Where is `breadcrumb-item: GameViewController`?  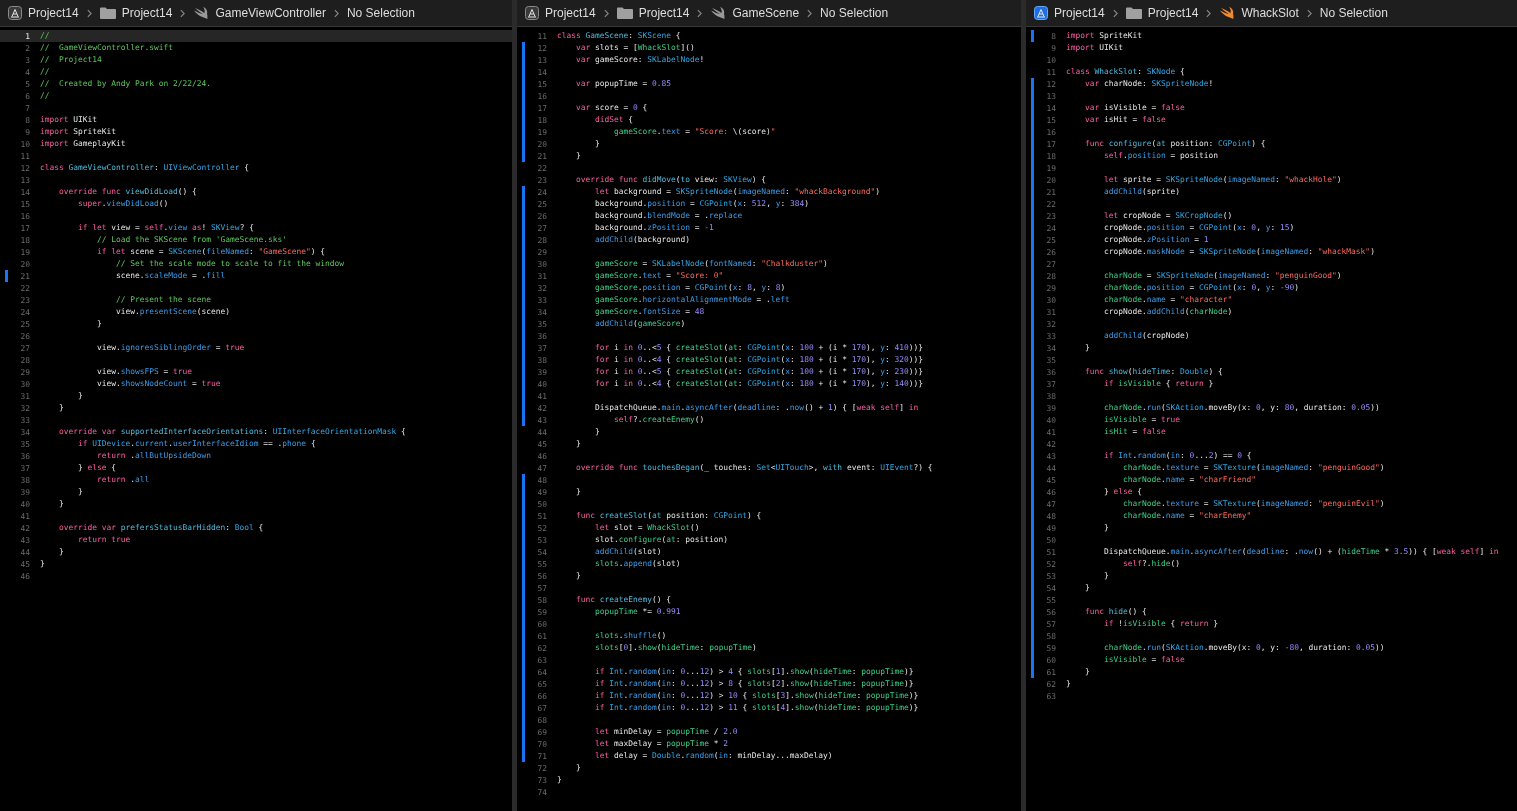
breadcrumb-item: GameViewController is located at coordinates (270, 13).